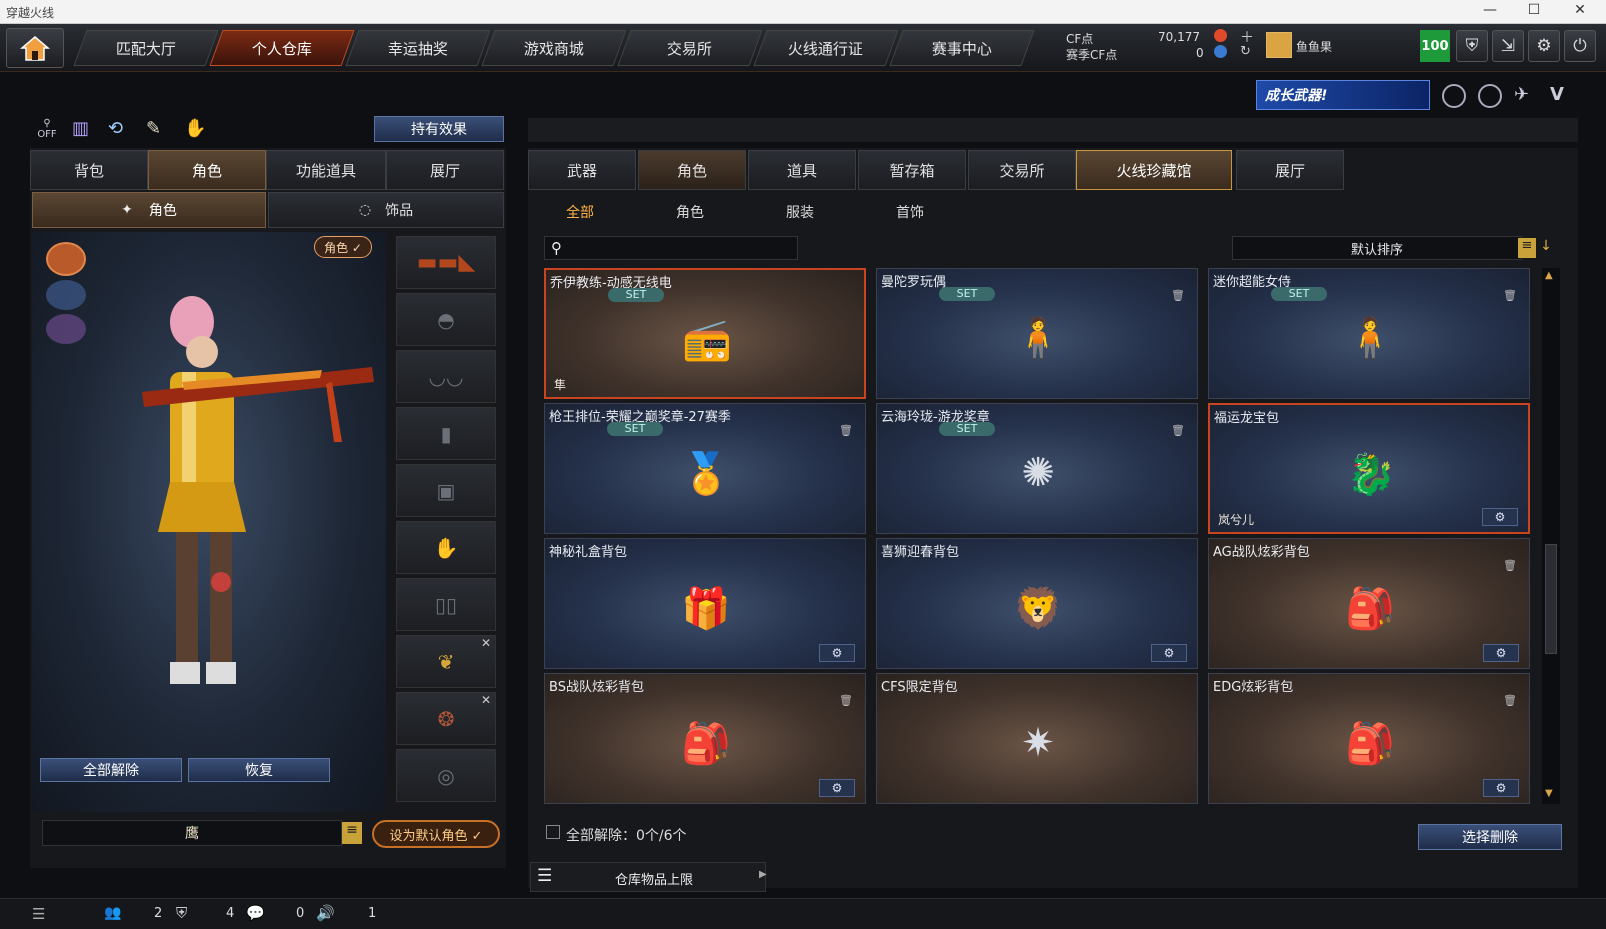 This screenshot has height=929, width=1606. What do you see at coordinates (648, 877) in the screenshot?
I see `storage-limit-bar: ☰ 仓库物品上限 ▶` at bounding box center [648, 877].